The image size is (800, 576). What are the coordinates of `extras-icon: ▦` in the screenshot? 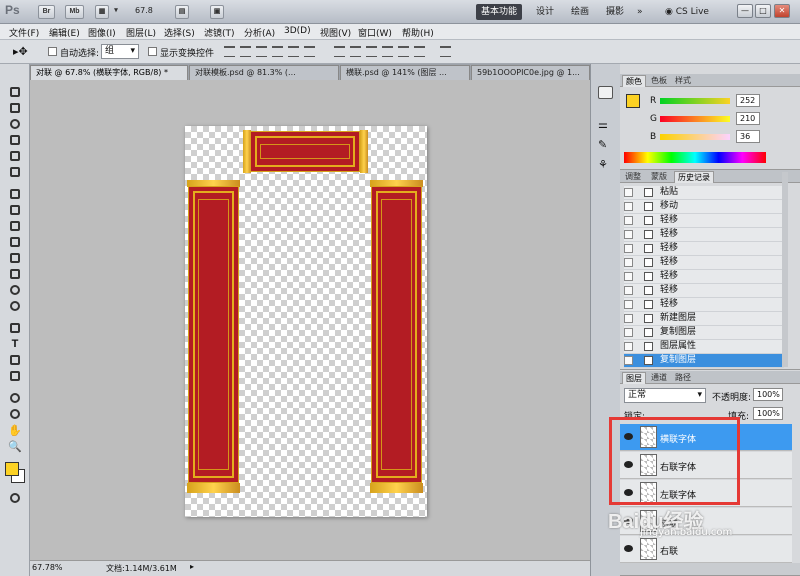 It's located at (102, 12).